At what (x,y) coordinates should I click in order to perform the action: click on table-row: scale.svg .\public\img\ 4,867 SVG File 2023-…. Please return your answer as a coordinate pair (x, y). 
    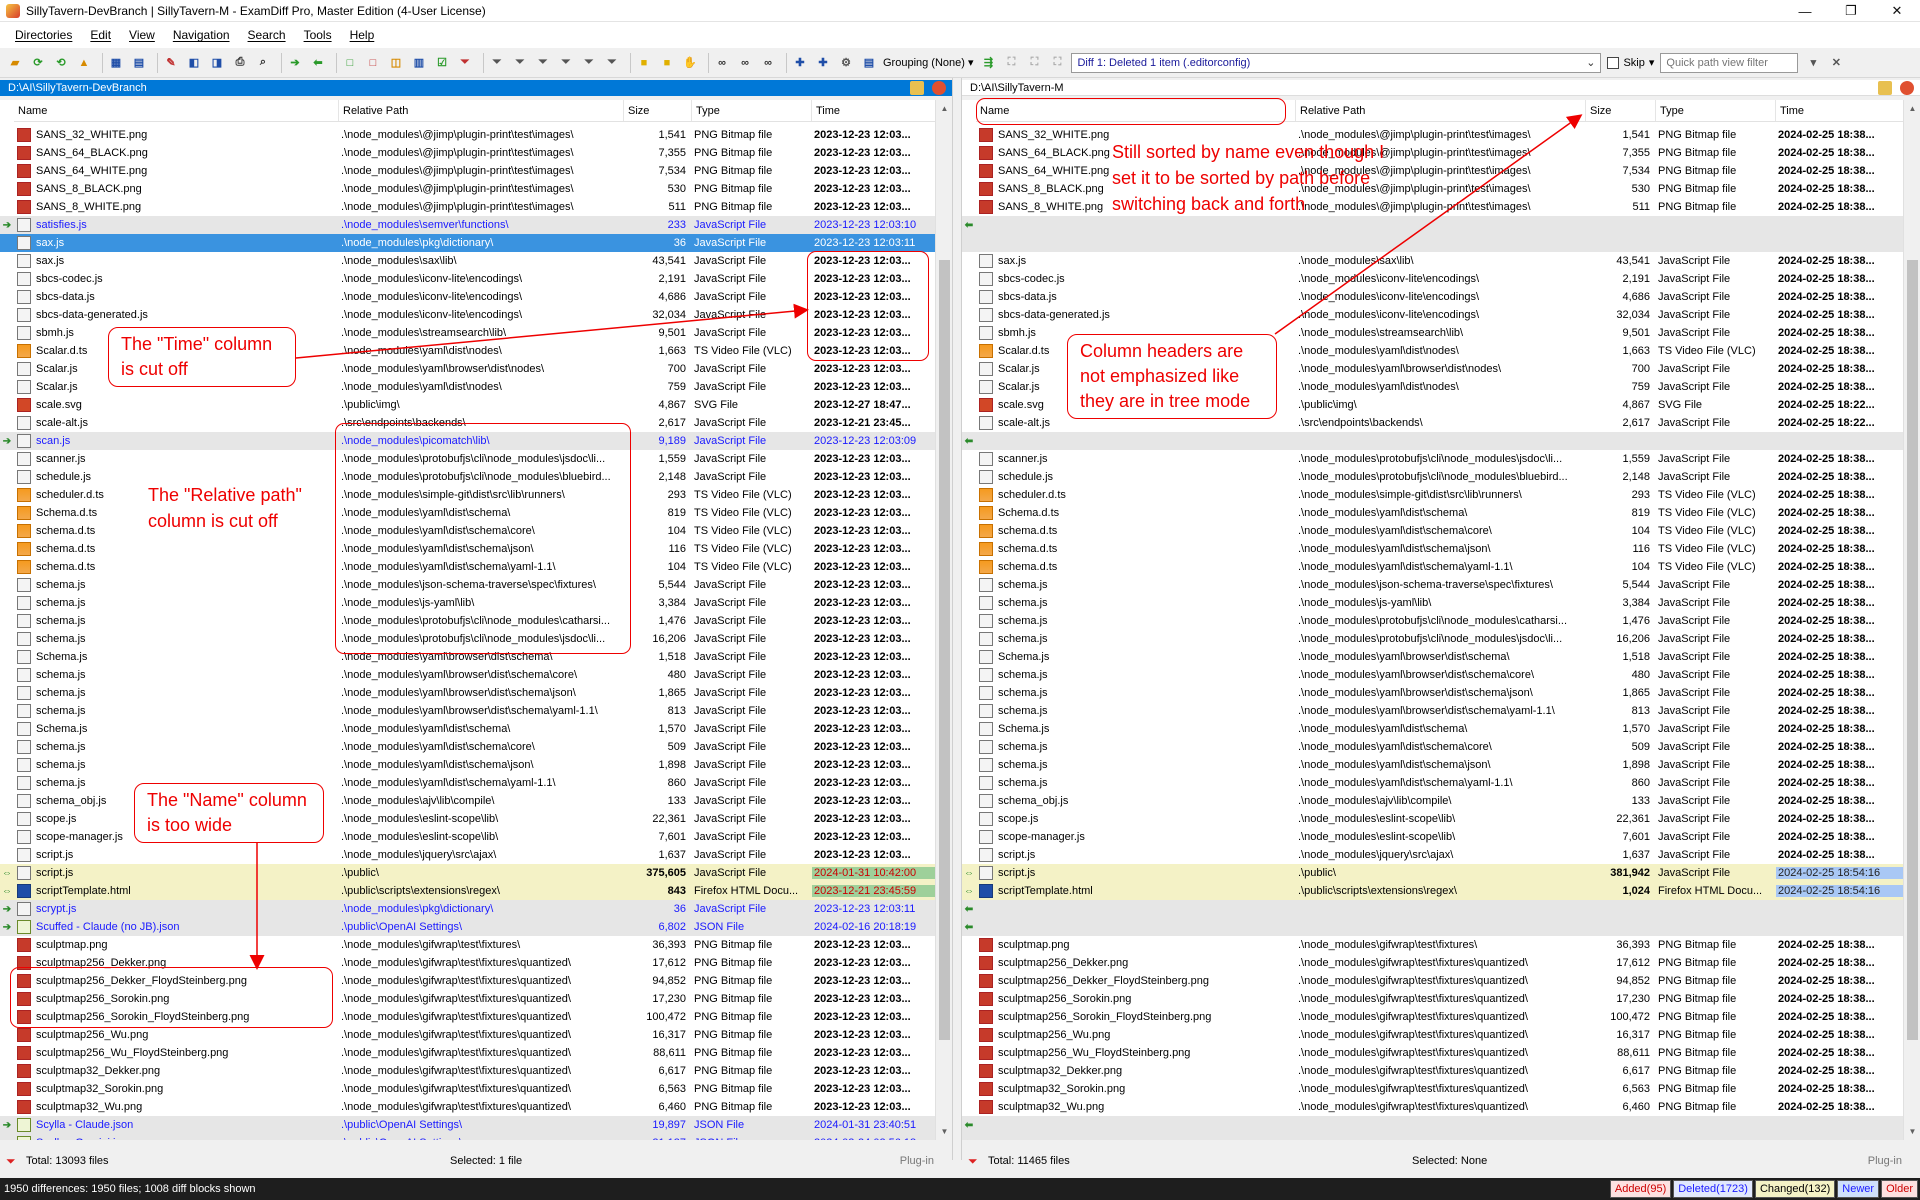
    Looking at the image, I should click on (476, 405).